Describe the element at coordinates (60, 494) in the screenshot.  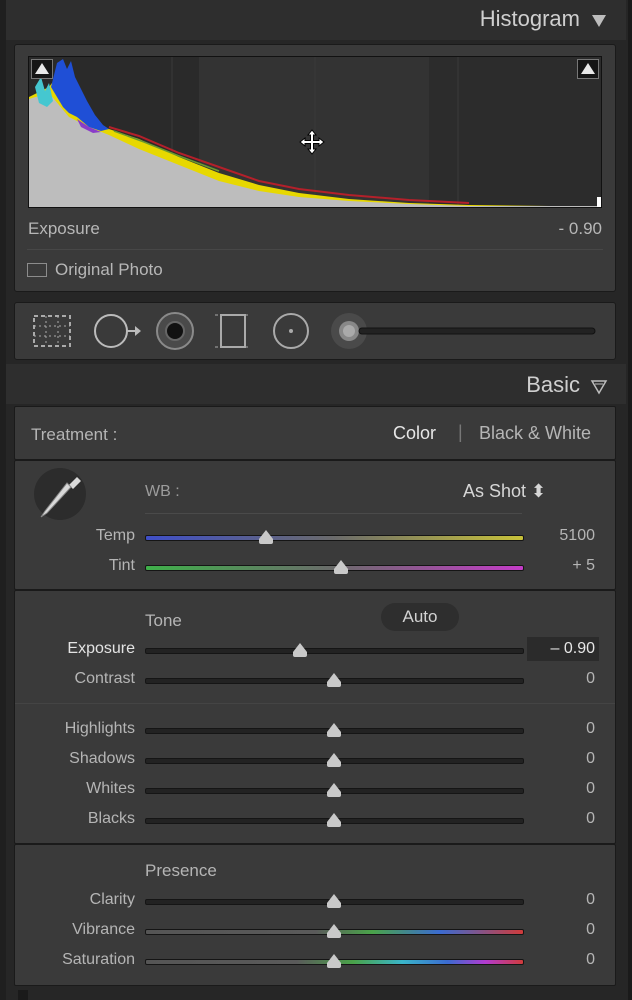
I see `white-balance-eyedropper-icon` at that location.